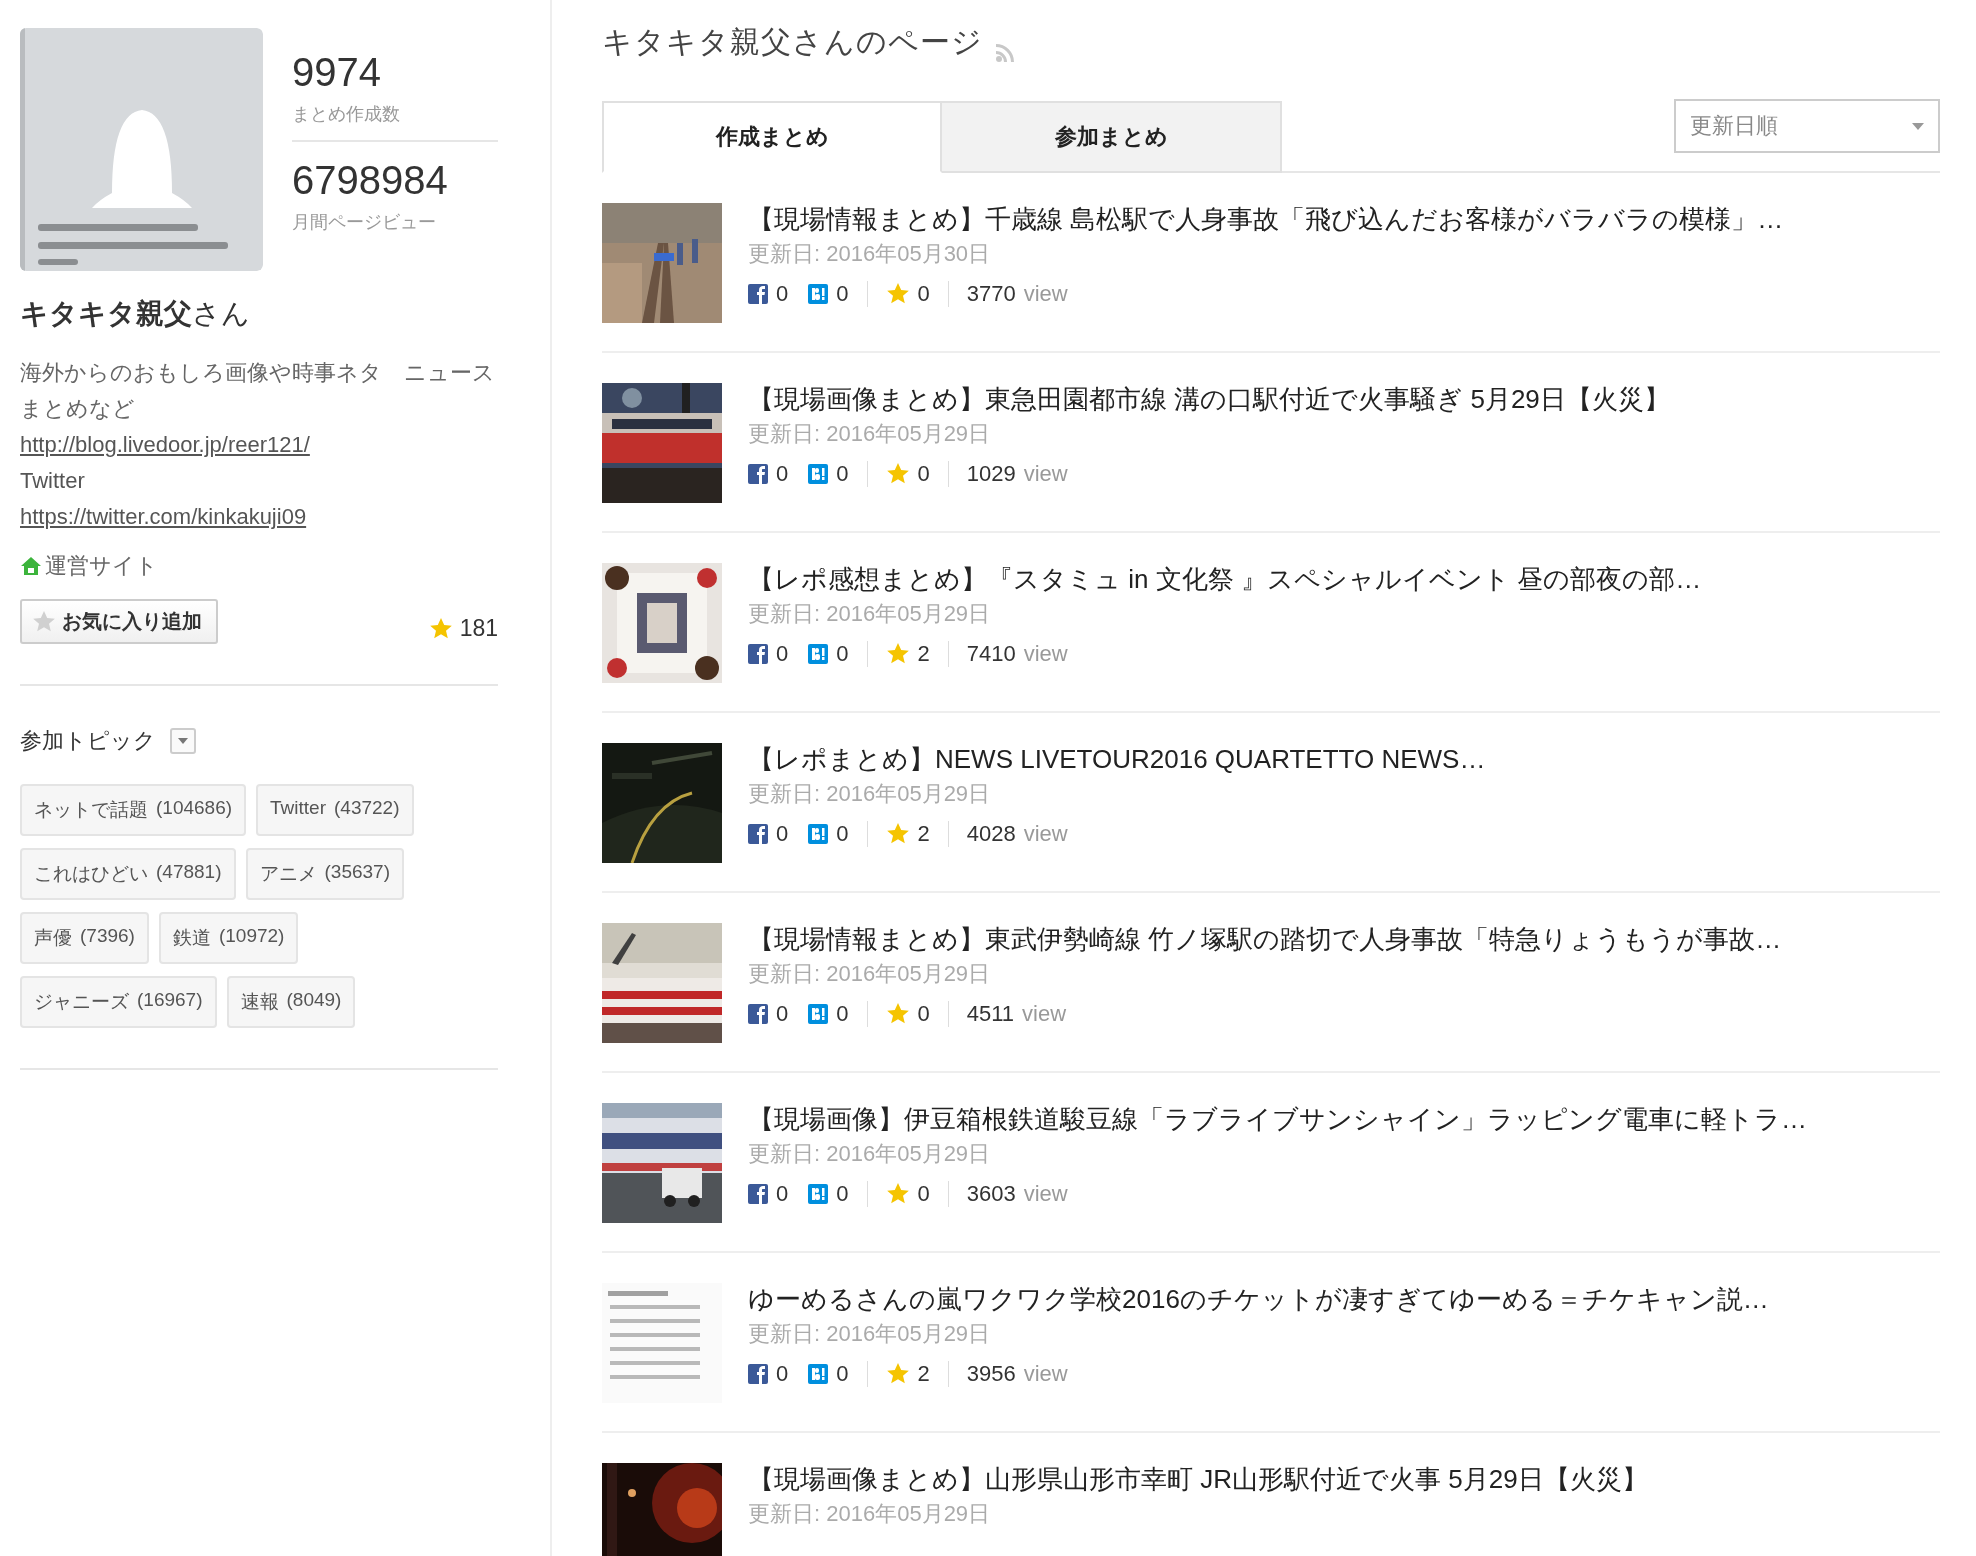  What do you see at coordinates (101, 566) in the screenshot?
I see `site-link: 運営サイト` at bounding box center [101, 566].